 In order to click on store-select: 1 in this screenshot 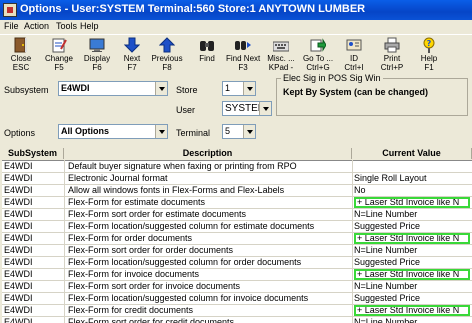, I will do `click(239, 88)`.